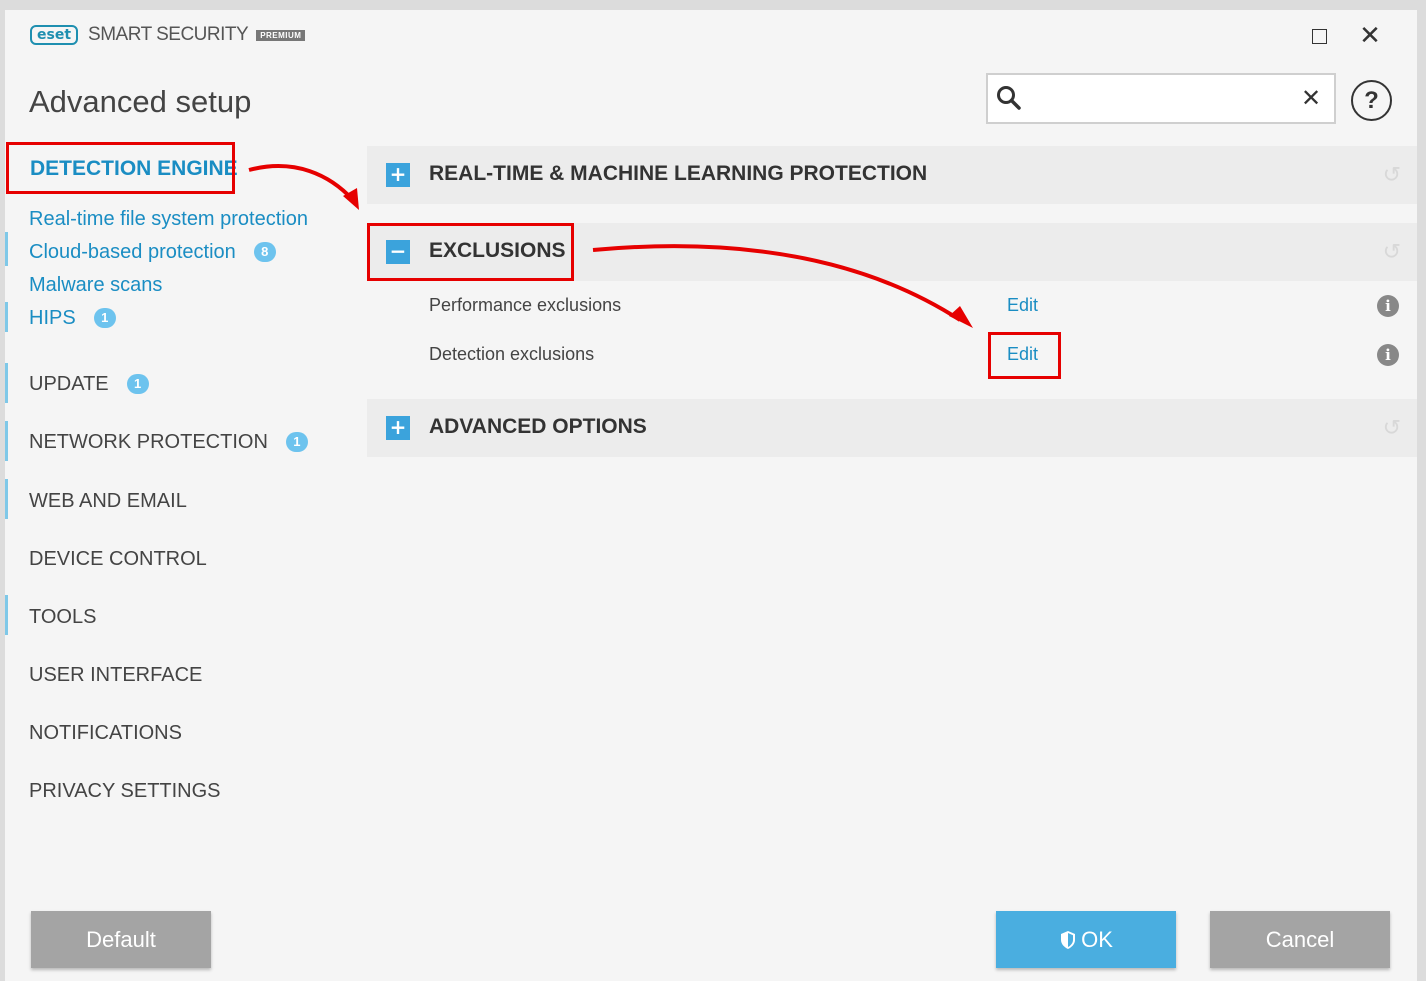 The image size is (1426, 981). I want to click on arrow-to-exclusions, so click(301, 183).